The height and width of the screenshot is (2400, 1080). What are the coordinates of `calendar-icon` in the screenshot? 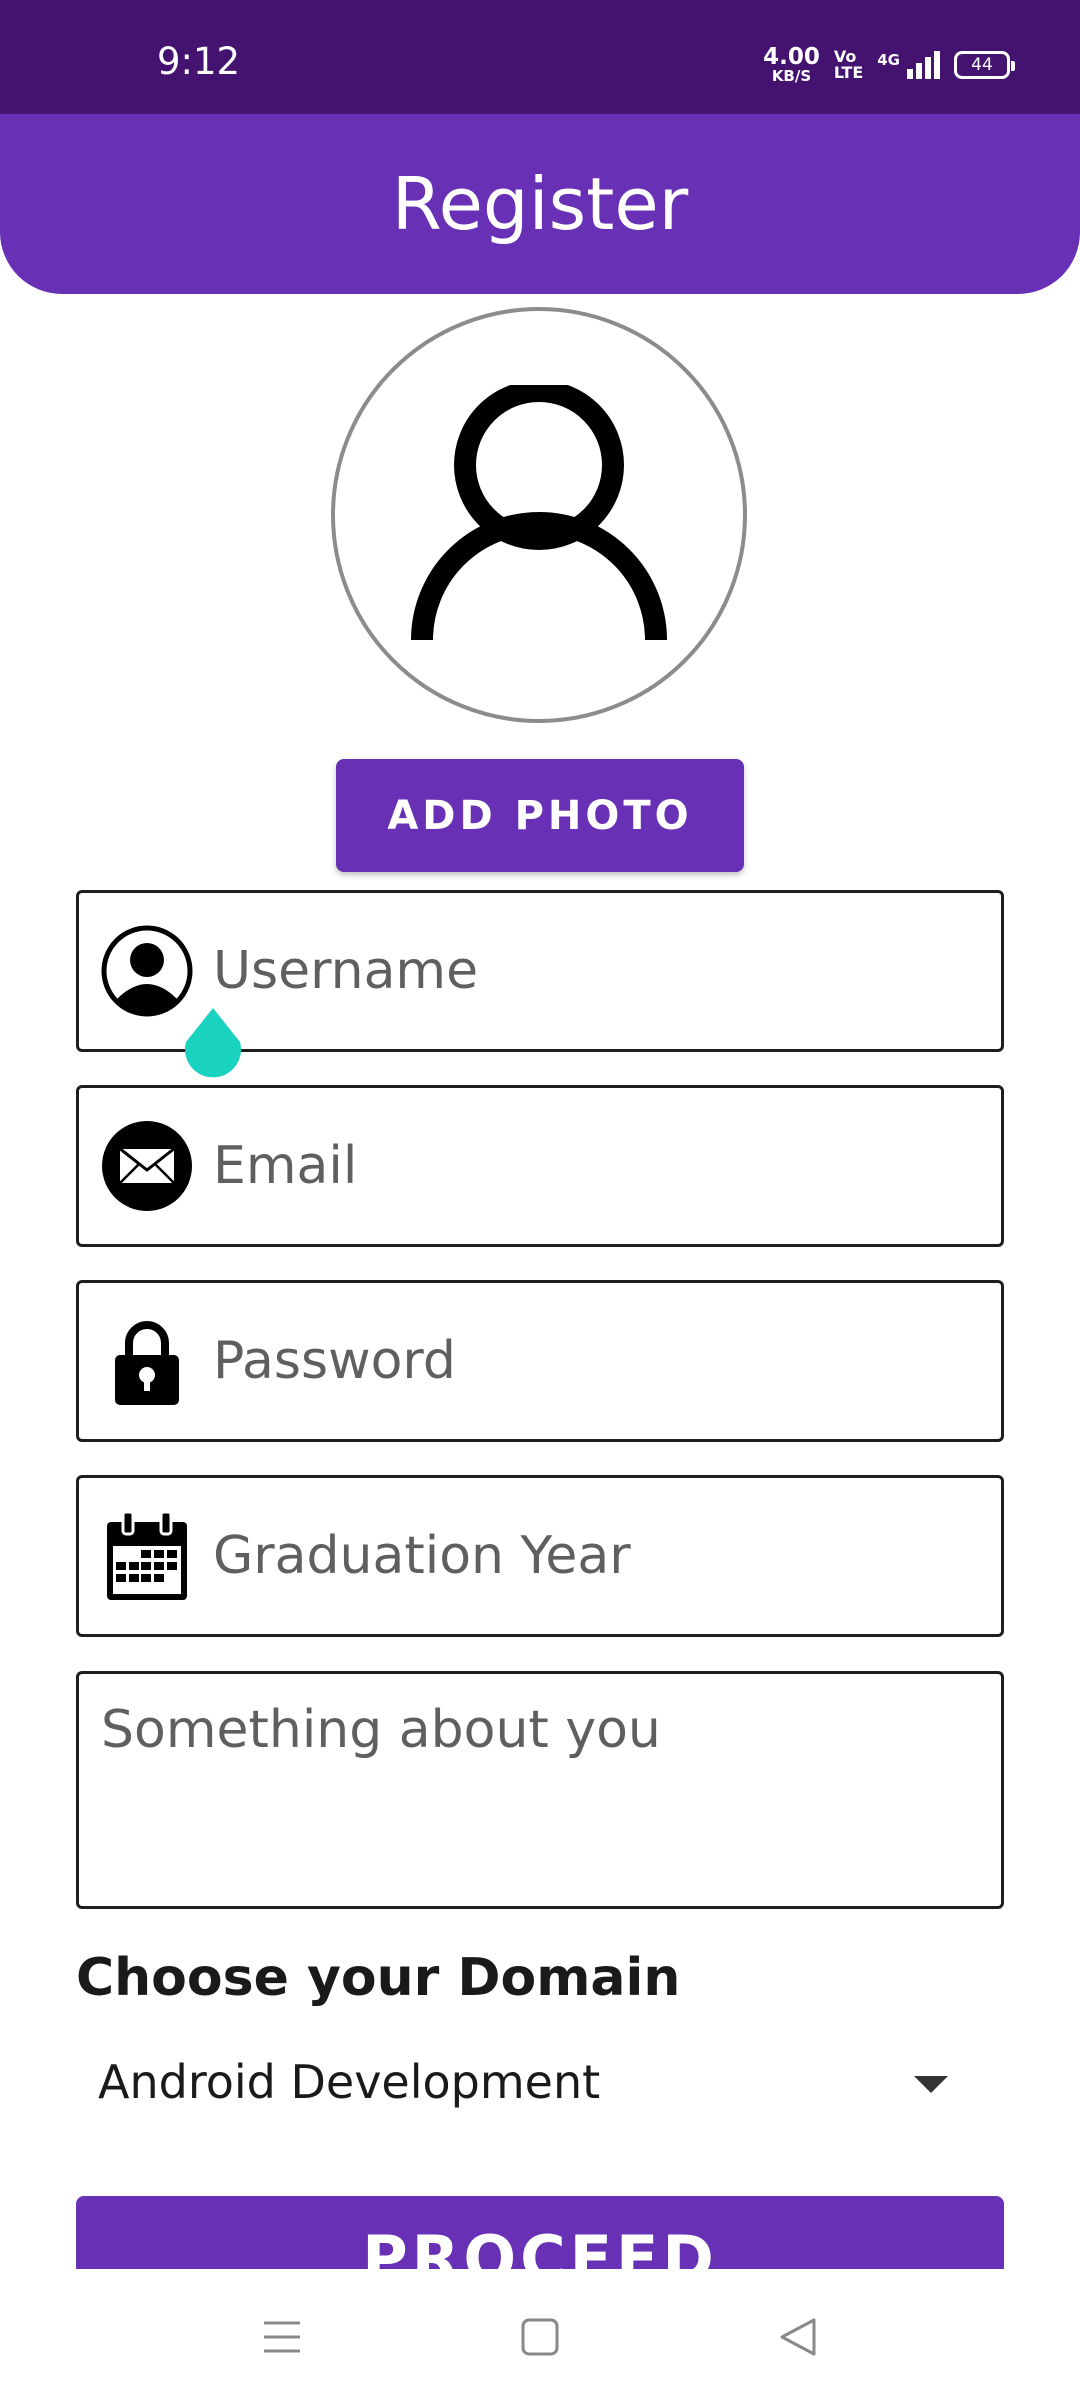 It's located at (147, 1556).